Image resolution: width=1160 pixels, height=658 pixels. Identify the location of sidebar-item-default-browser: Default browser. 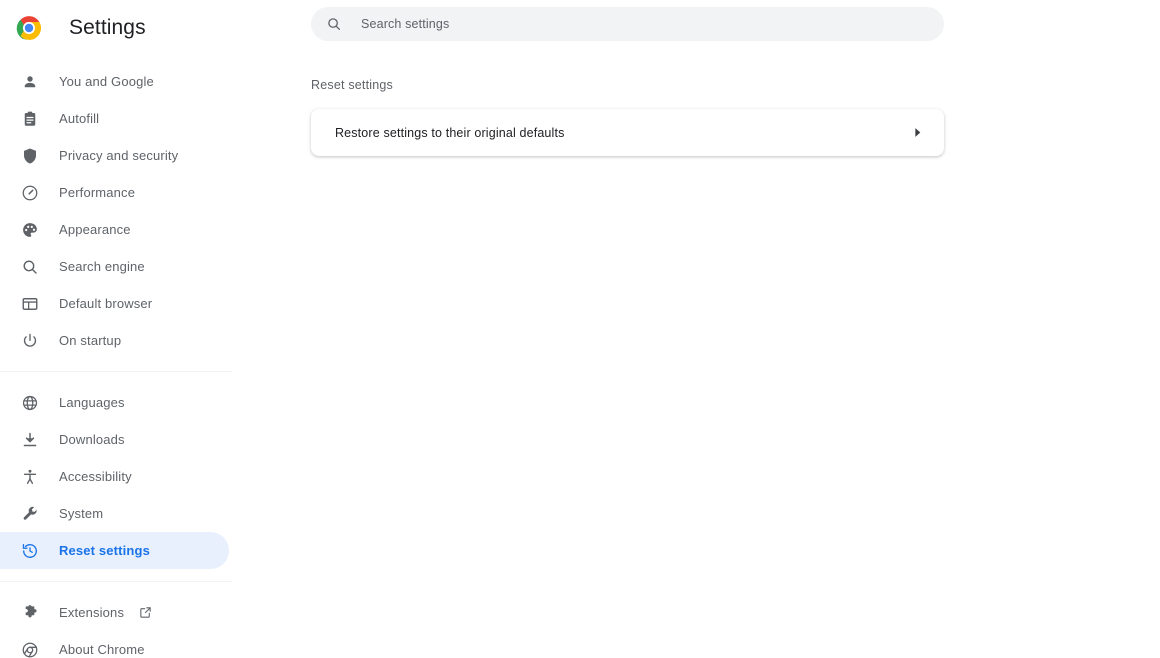
(120, 303).